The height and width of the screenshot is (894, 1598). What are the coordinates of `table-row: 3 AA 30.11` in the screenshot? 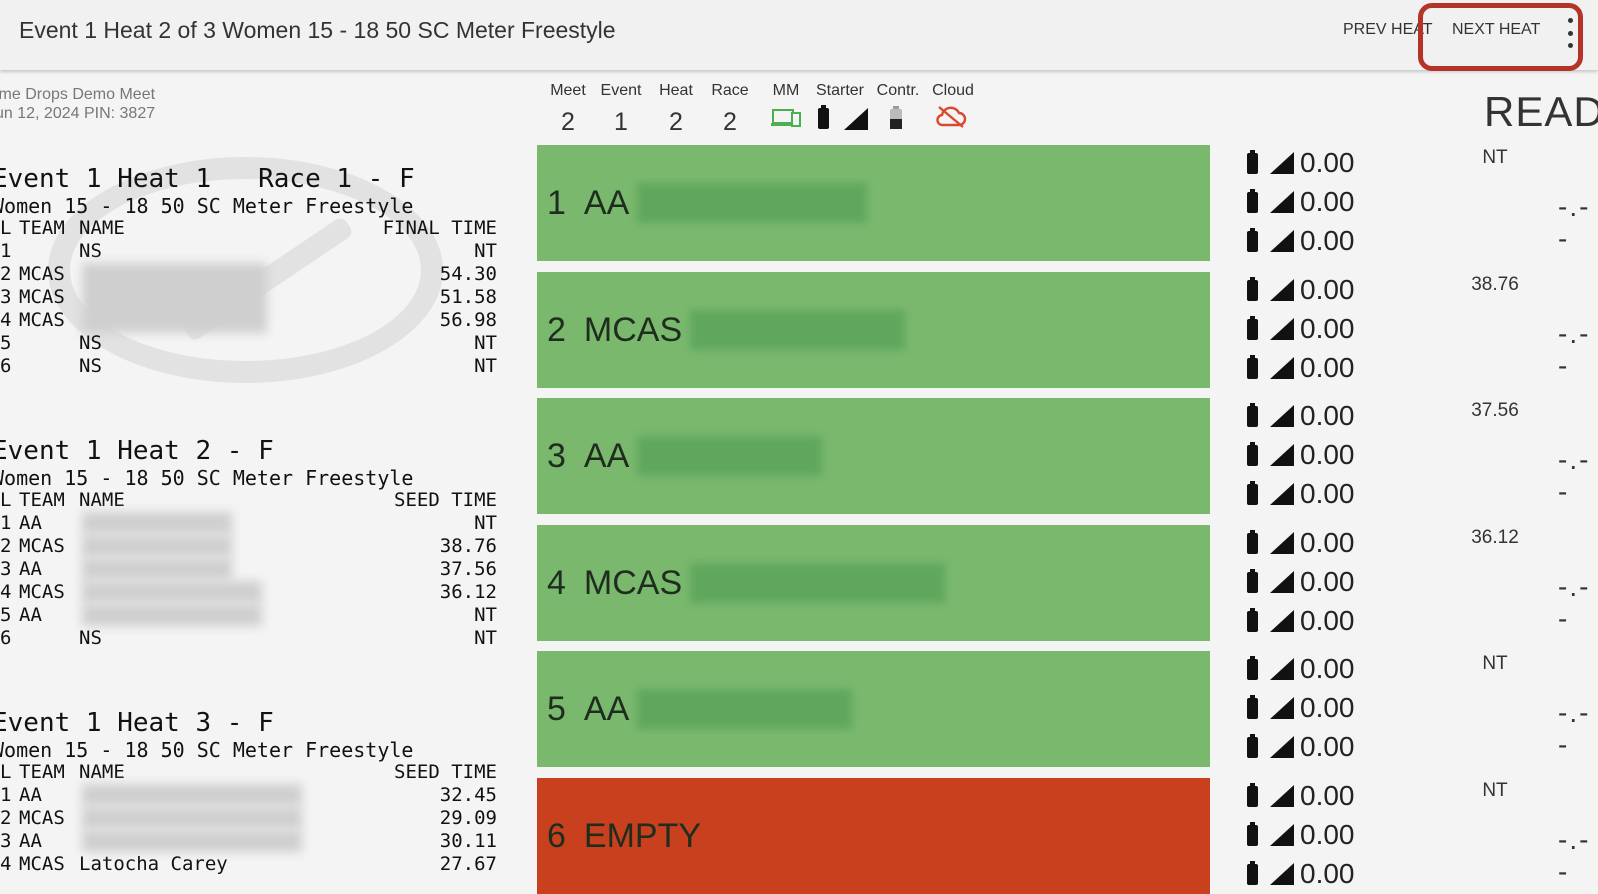 It's located at (251, 841).